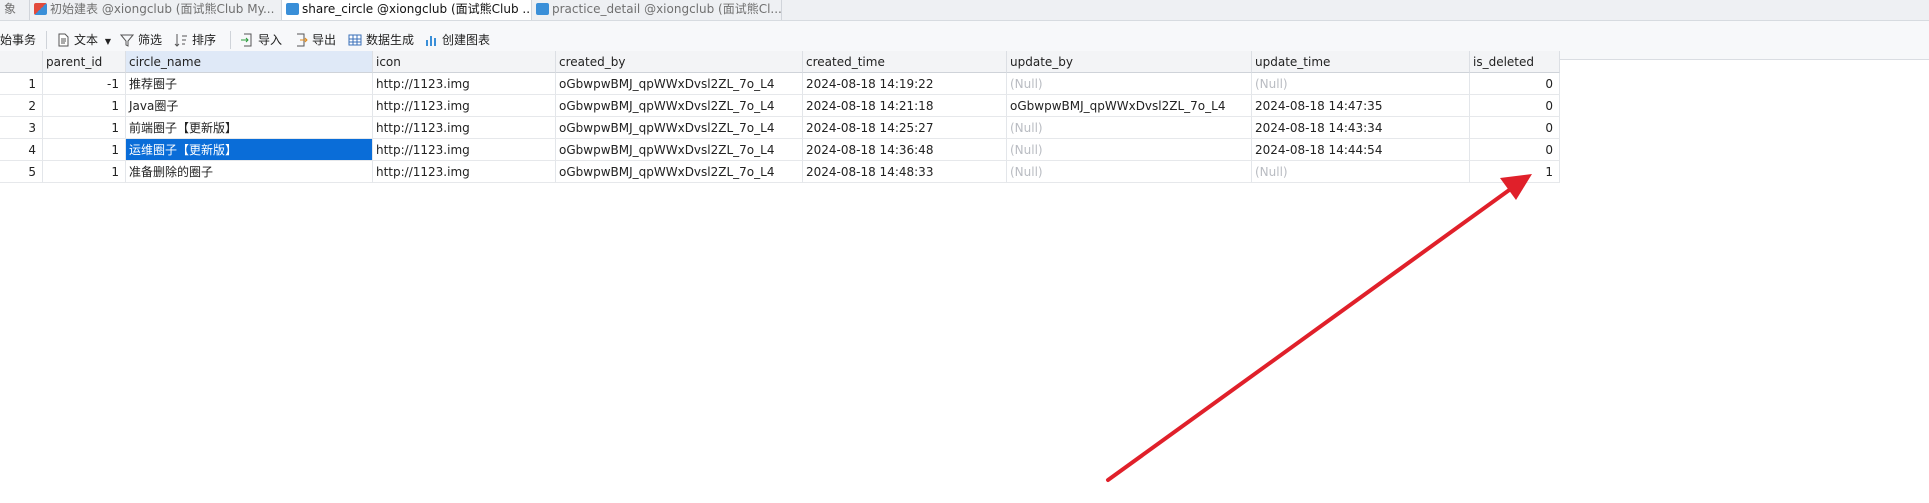 This screenshot has width=1929, height=503. I want to click on red-arrow-icon, so click(1319, 328).